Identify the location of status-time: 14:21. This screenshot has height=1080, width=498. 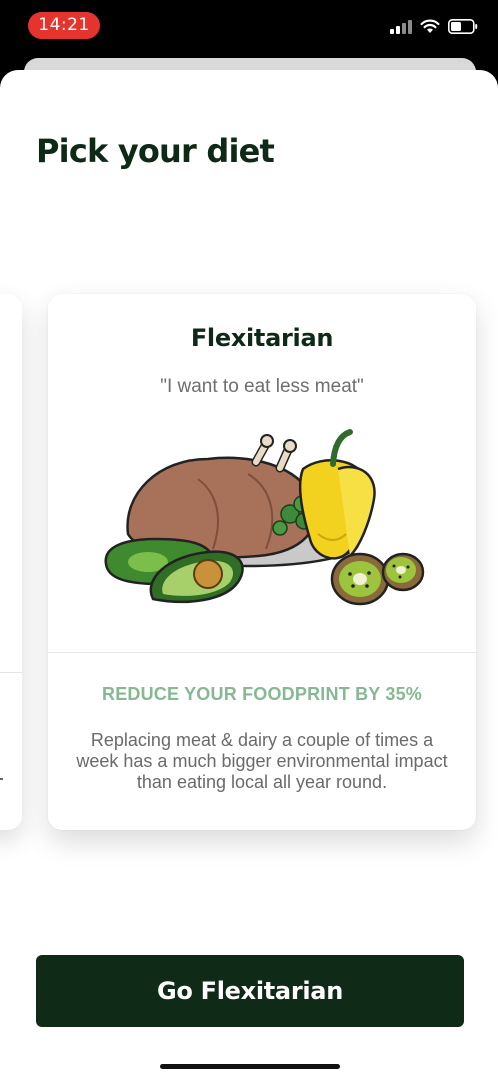
(64, 25).